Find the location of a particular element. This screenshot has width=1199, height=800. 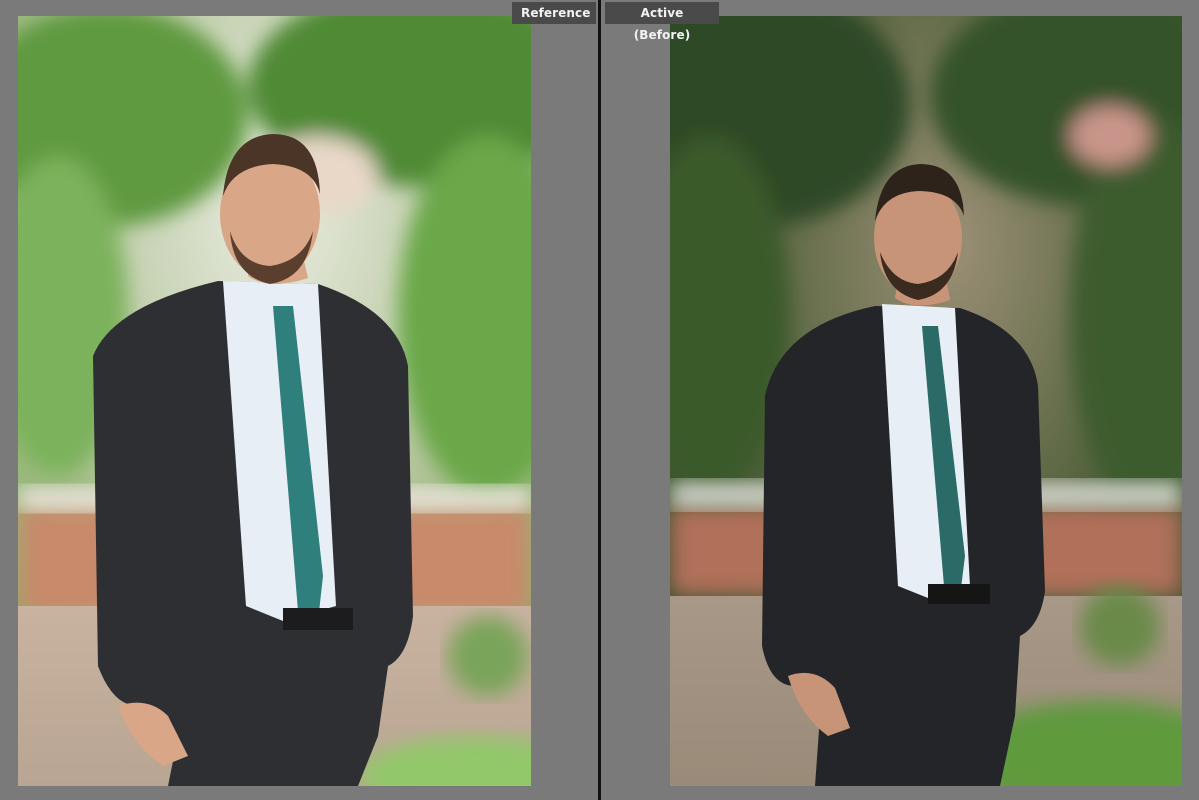

active-before-label: Active (Before) is located at coordinates (662, 22).